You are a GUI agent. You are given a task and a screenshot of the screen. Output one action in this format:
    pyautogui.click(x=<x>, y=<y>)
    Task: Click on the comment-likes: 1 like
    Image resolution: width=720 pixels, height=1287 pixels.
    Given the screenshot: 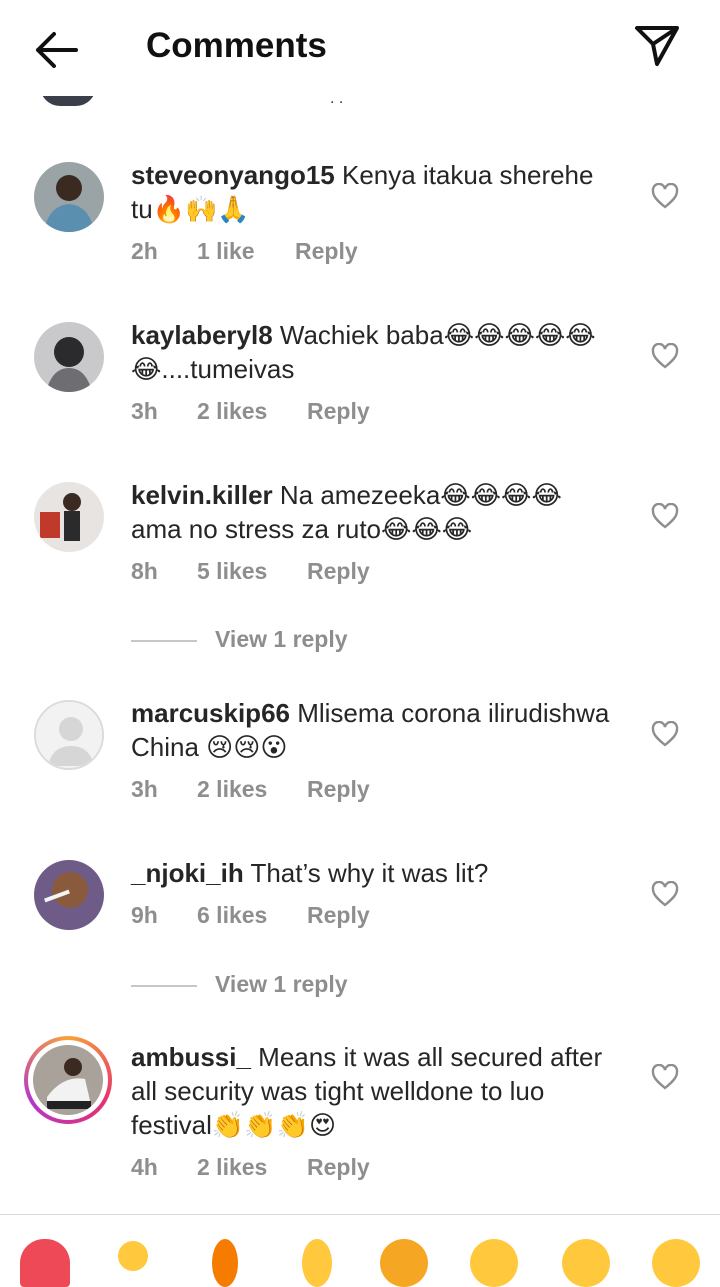 What is the action you would take?
    pyautogui.click(x=226, y=251)
    